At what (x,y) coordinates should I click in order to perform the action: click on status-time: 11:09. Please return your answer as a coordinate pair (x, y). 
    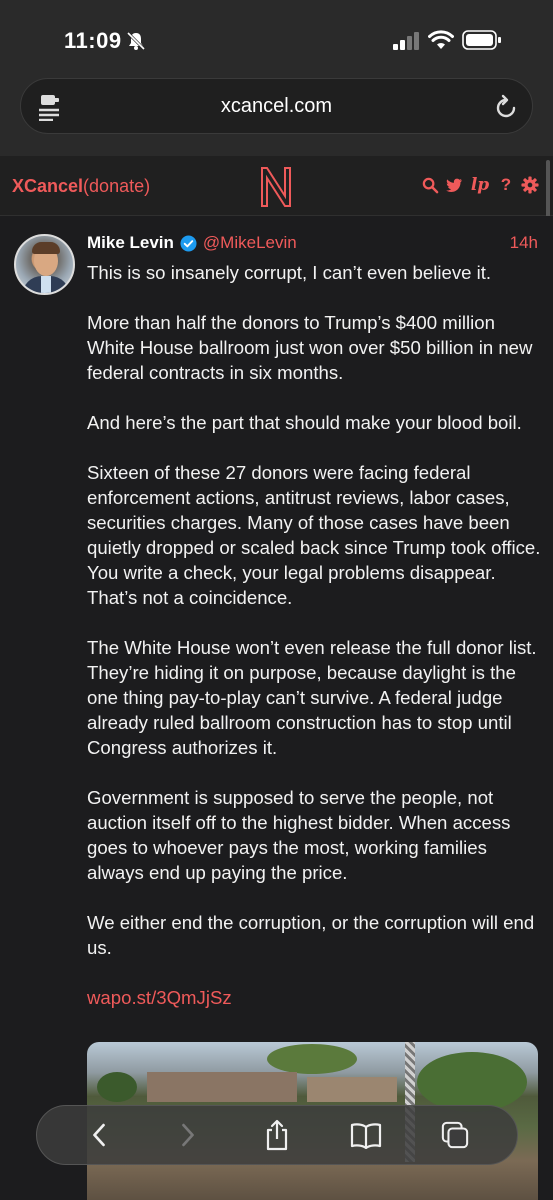
    Looking at the image, I should click on (93, 40).